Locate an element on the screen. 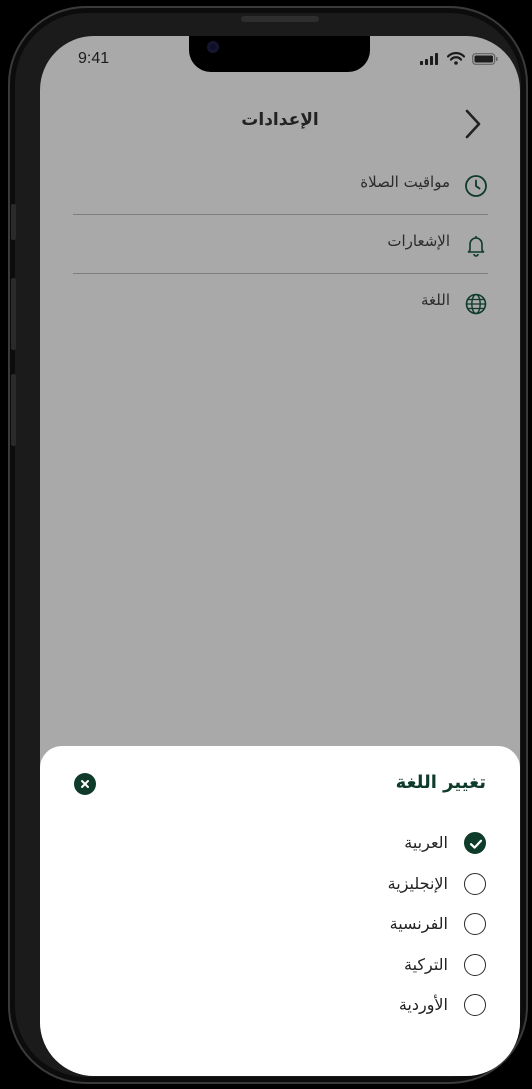 Image resolution: width=532 pixels, height=1089 pixels. language-option-arabic: العربية is located at coordinates (386, 844).